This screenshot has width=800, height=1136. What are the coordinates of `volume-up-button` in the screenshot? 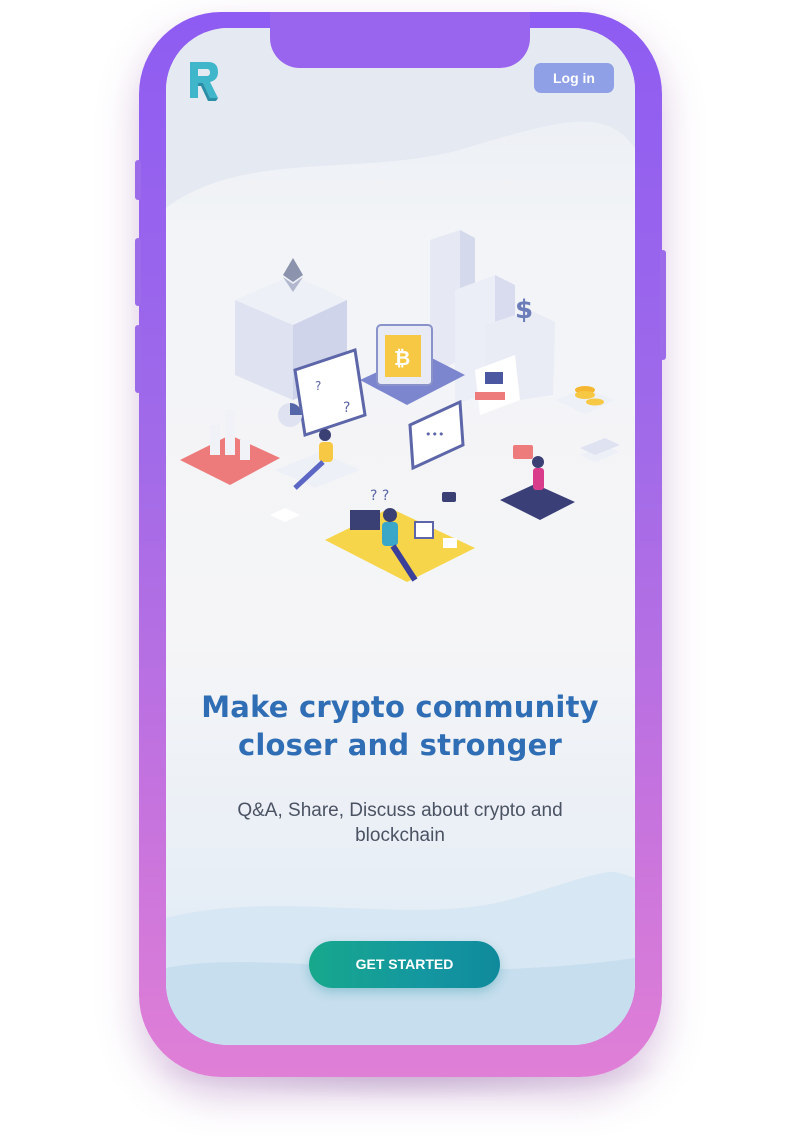 It's located at (138, 272).